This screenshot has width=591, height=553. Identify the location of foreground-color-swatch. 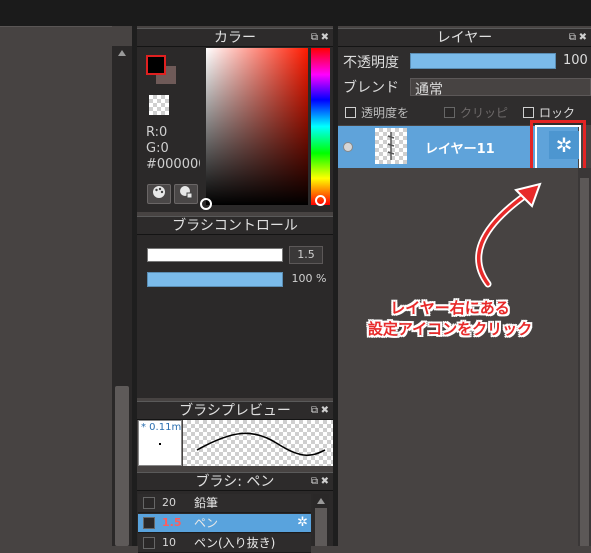
(156, 65).